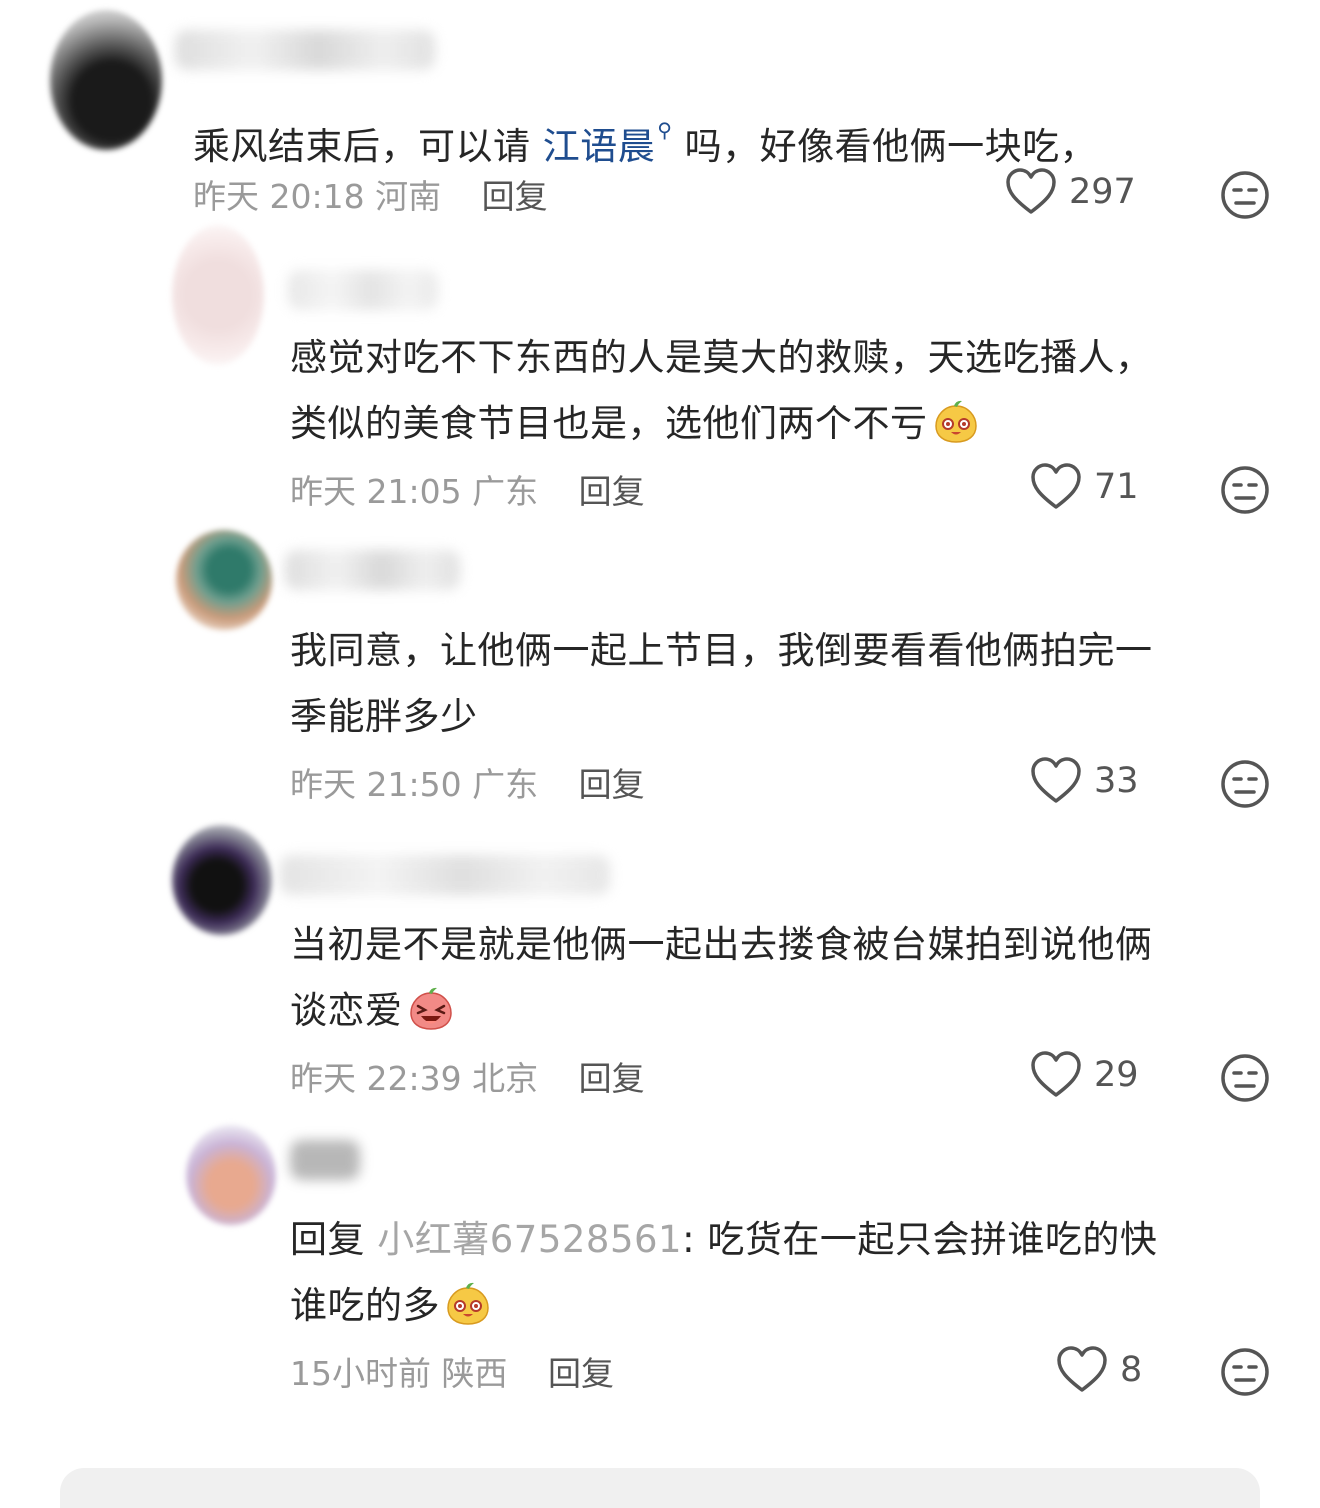  I want to click on comment-meta: 昨天 20:18 河南 回复, so click(370, 194).